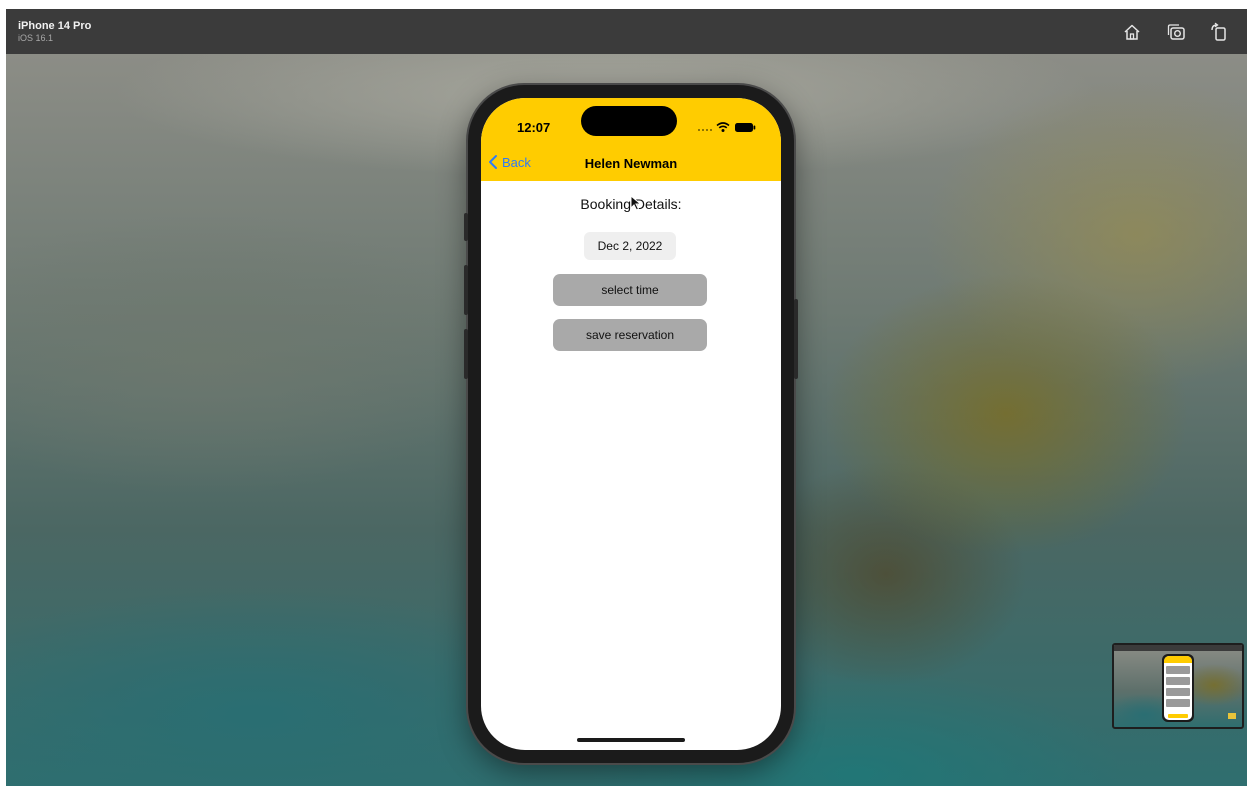 Image resolution: width=1253 pixels, height=786 pixels. I want to click on thumbnail-header, so click(1178, 659).